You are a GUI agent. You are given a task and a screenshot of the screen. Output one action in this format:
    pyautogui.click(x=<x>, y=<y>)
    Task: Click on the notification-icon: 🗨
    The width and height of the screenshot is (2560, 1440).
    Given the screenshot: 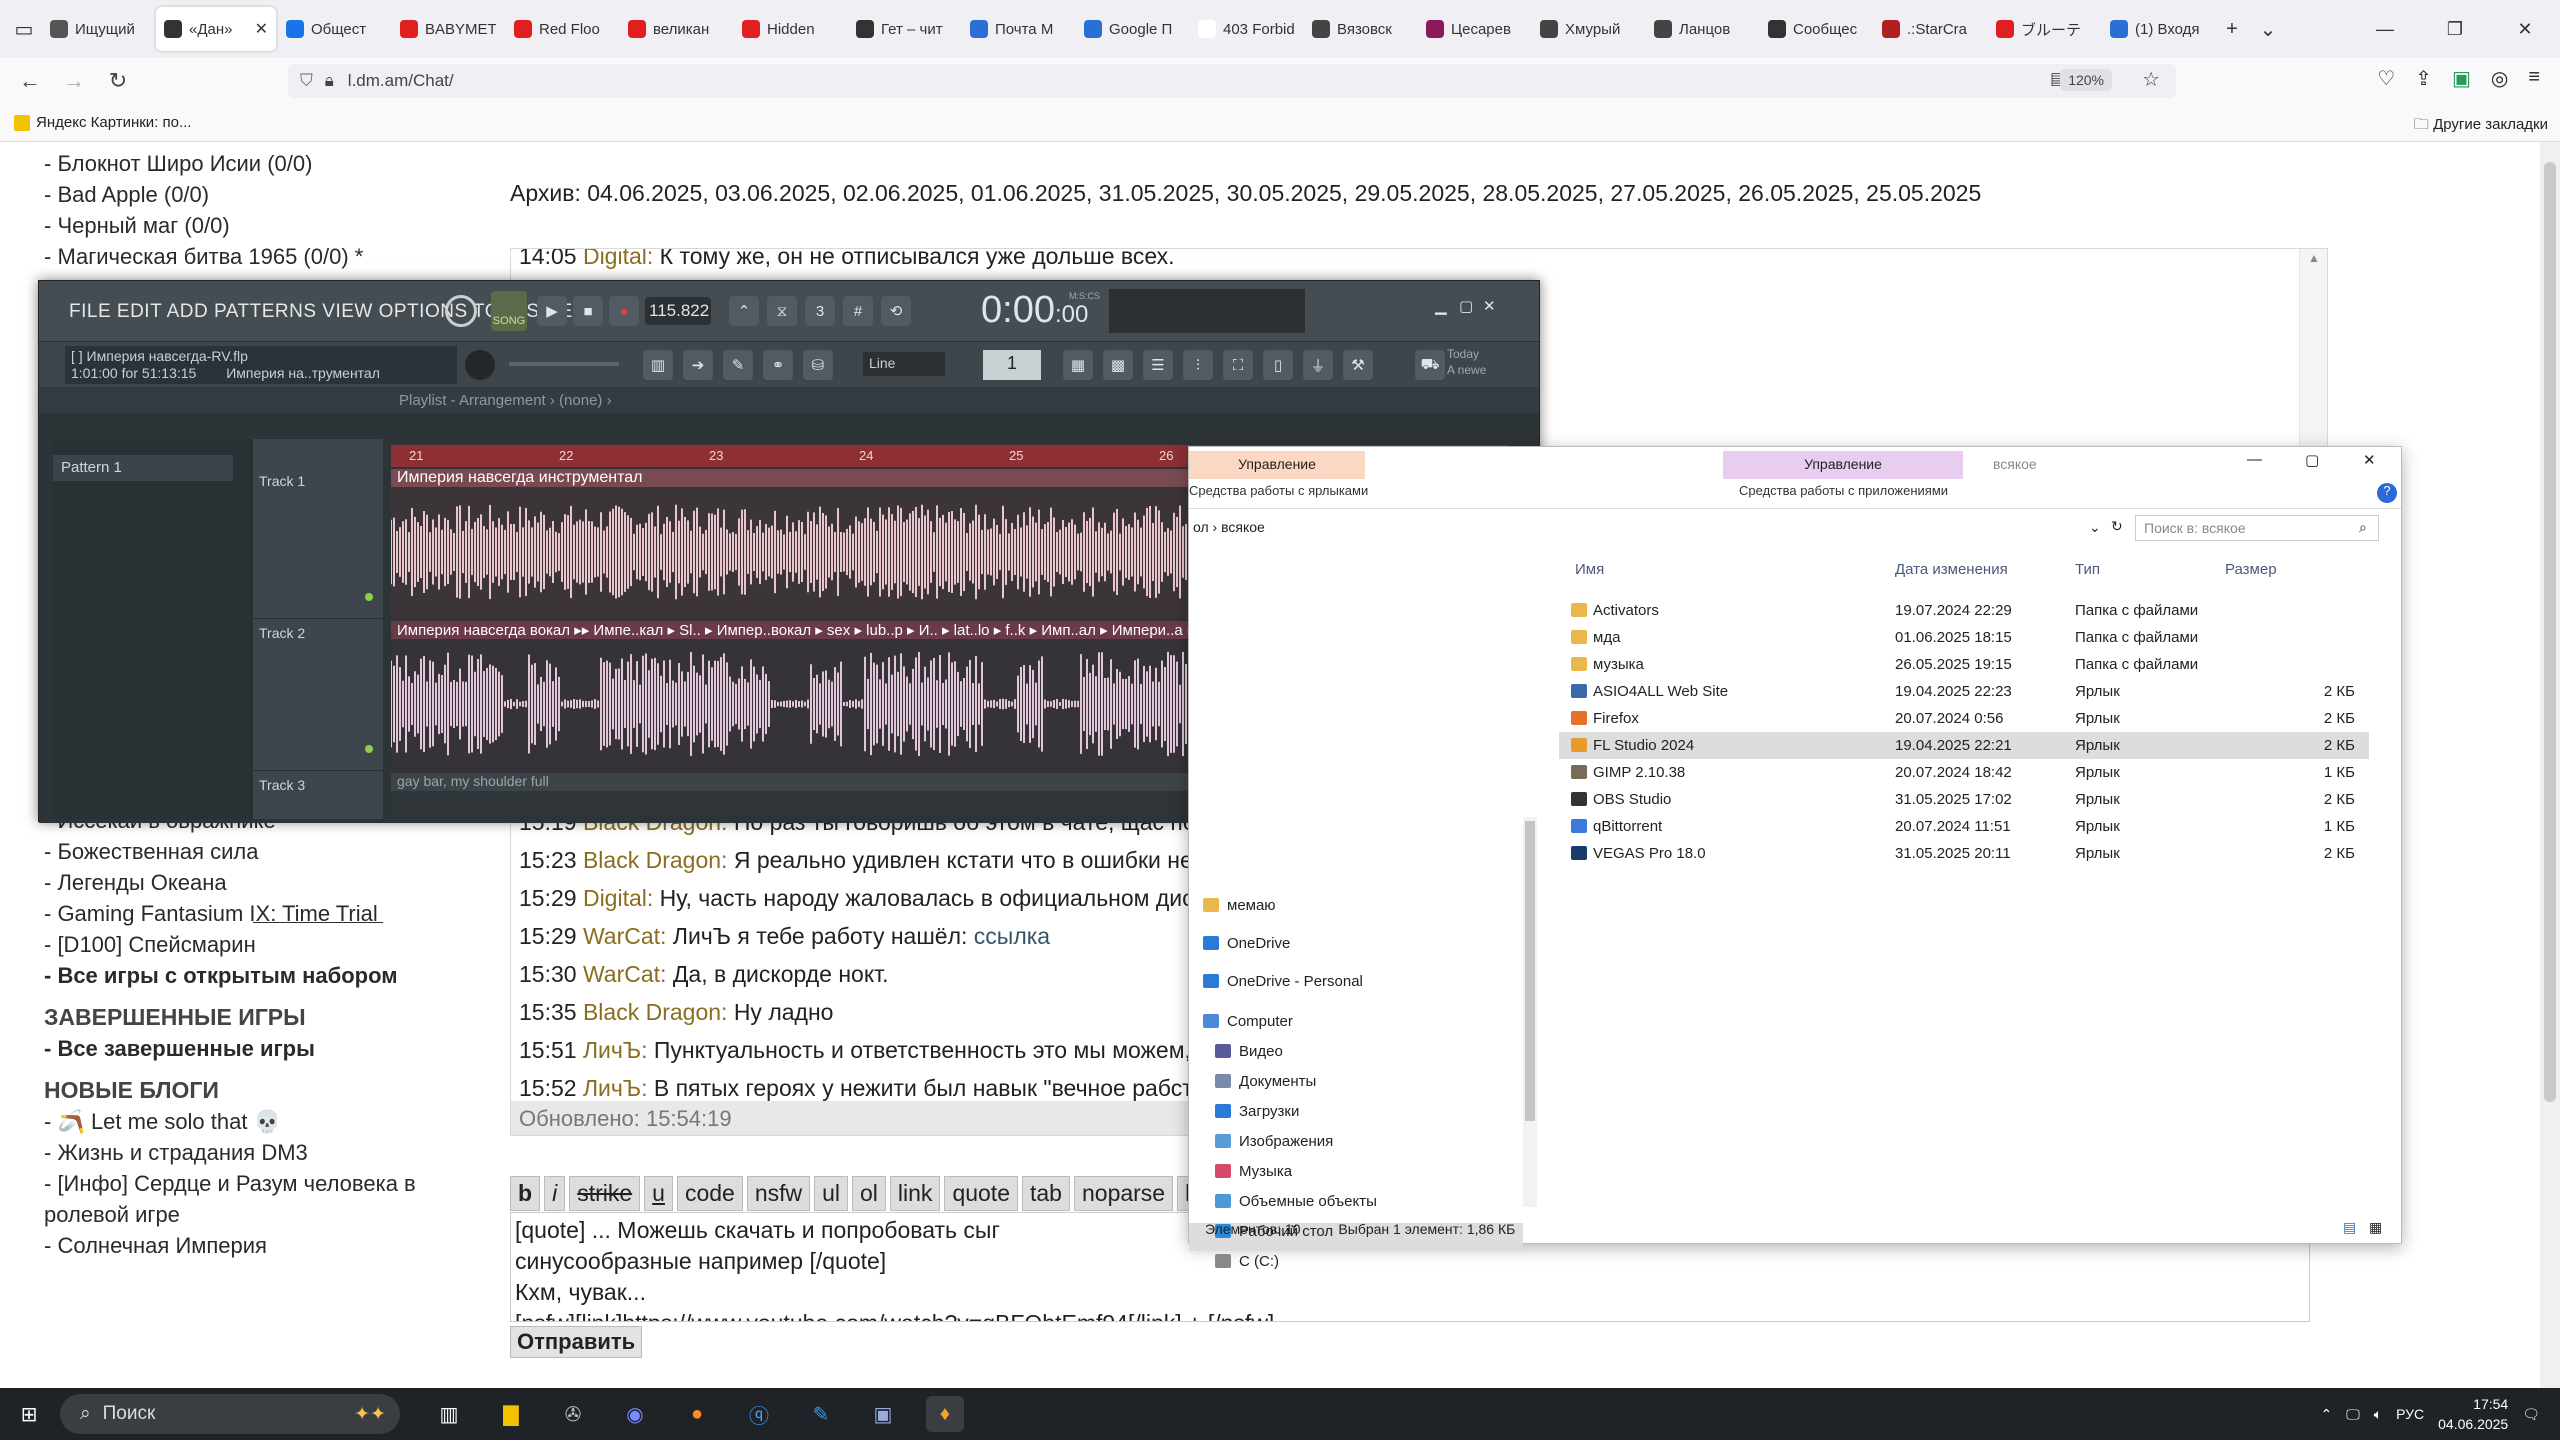 What is the action you would take?
    pyautogui.click(x=2531, y=1414)
    